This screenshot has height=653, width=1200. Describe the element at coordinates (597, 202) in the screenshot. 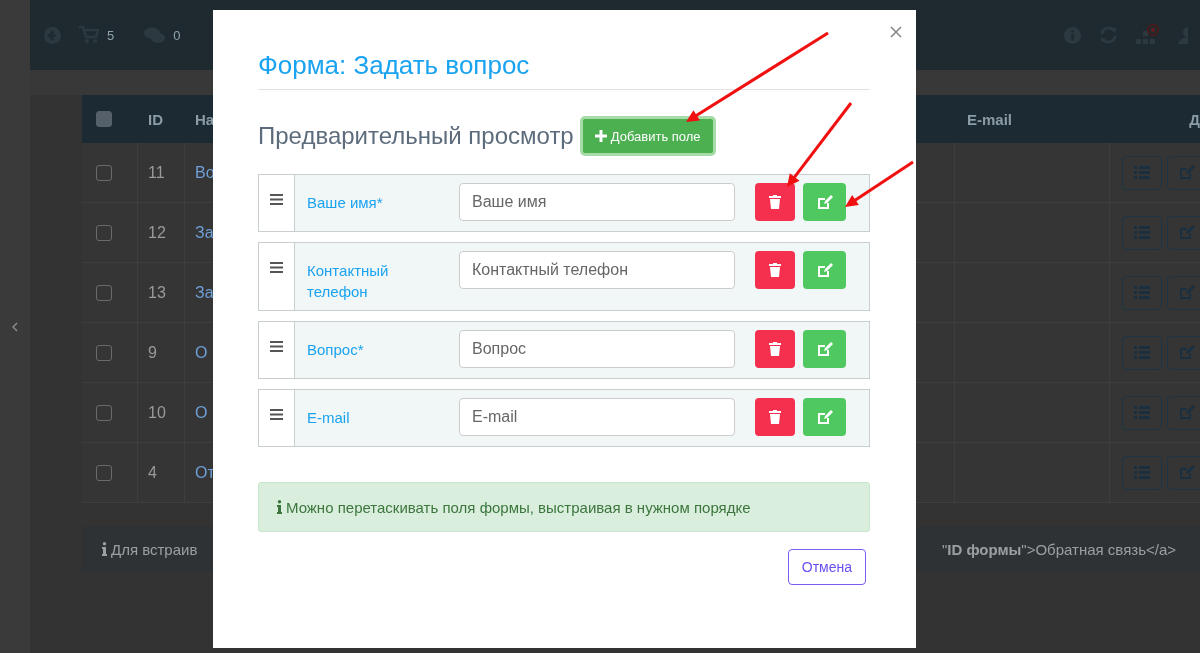

I see `input-field: Ваше имя` at that location.